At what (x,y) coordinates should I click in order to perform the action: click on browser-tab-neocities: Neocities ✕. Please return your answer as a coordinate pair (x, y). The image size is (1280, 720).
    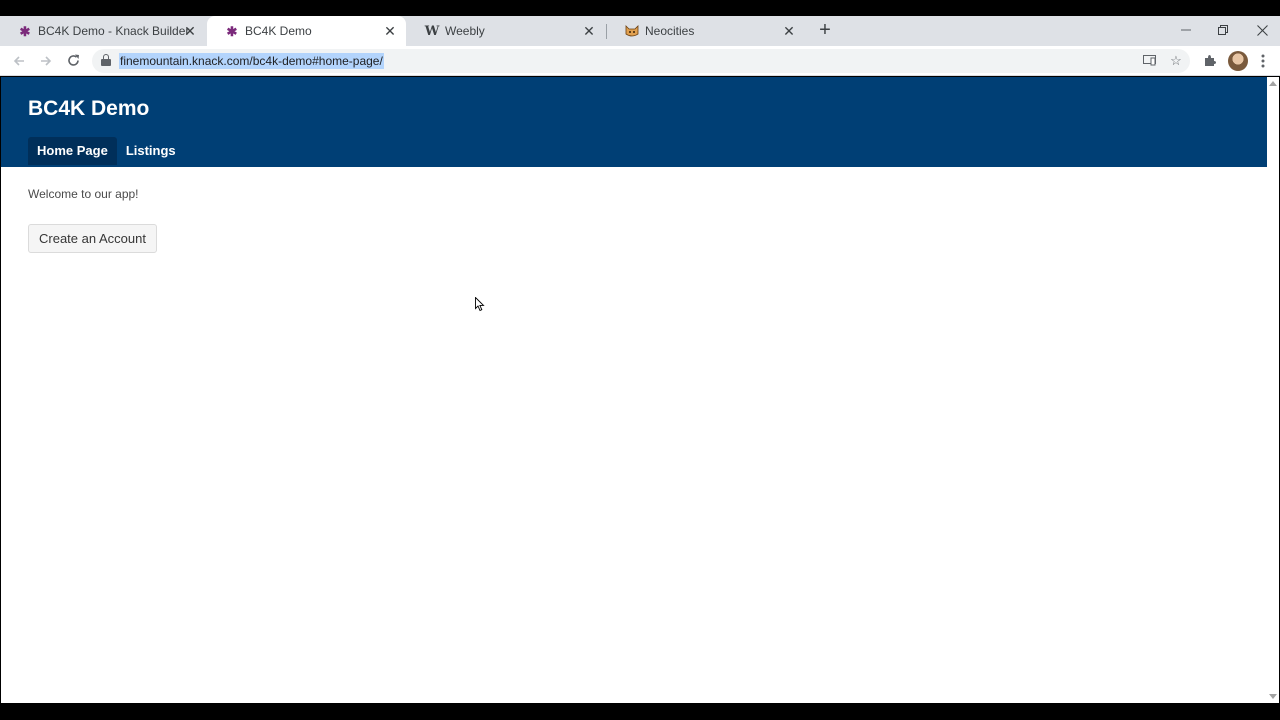
    Looking at the image, I should click on (706, 31).